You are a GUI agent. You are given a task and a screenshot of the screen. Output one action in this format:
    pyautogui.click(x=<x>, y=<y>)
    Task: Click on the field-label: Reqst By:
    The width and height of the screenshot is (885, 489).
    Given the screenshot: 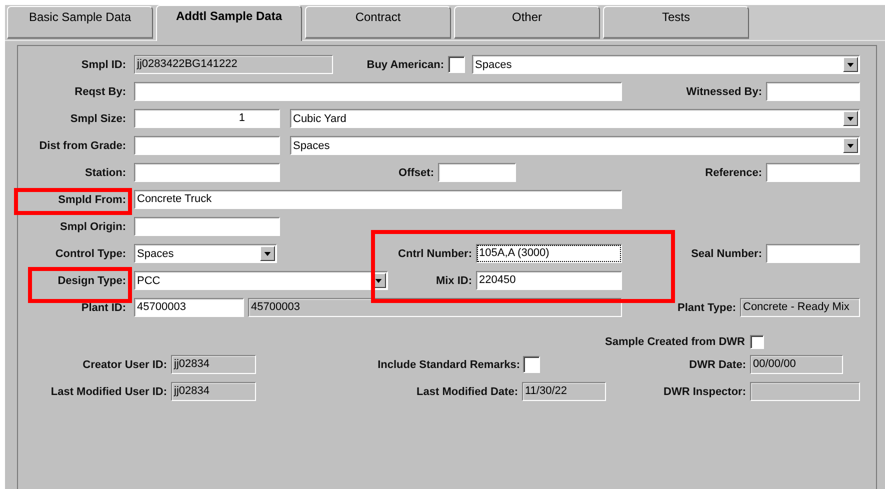 What is the action you would take?
    pyautogui.click(x=100, y=92)
    